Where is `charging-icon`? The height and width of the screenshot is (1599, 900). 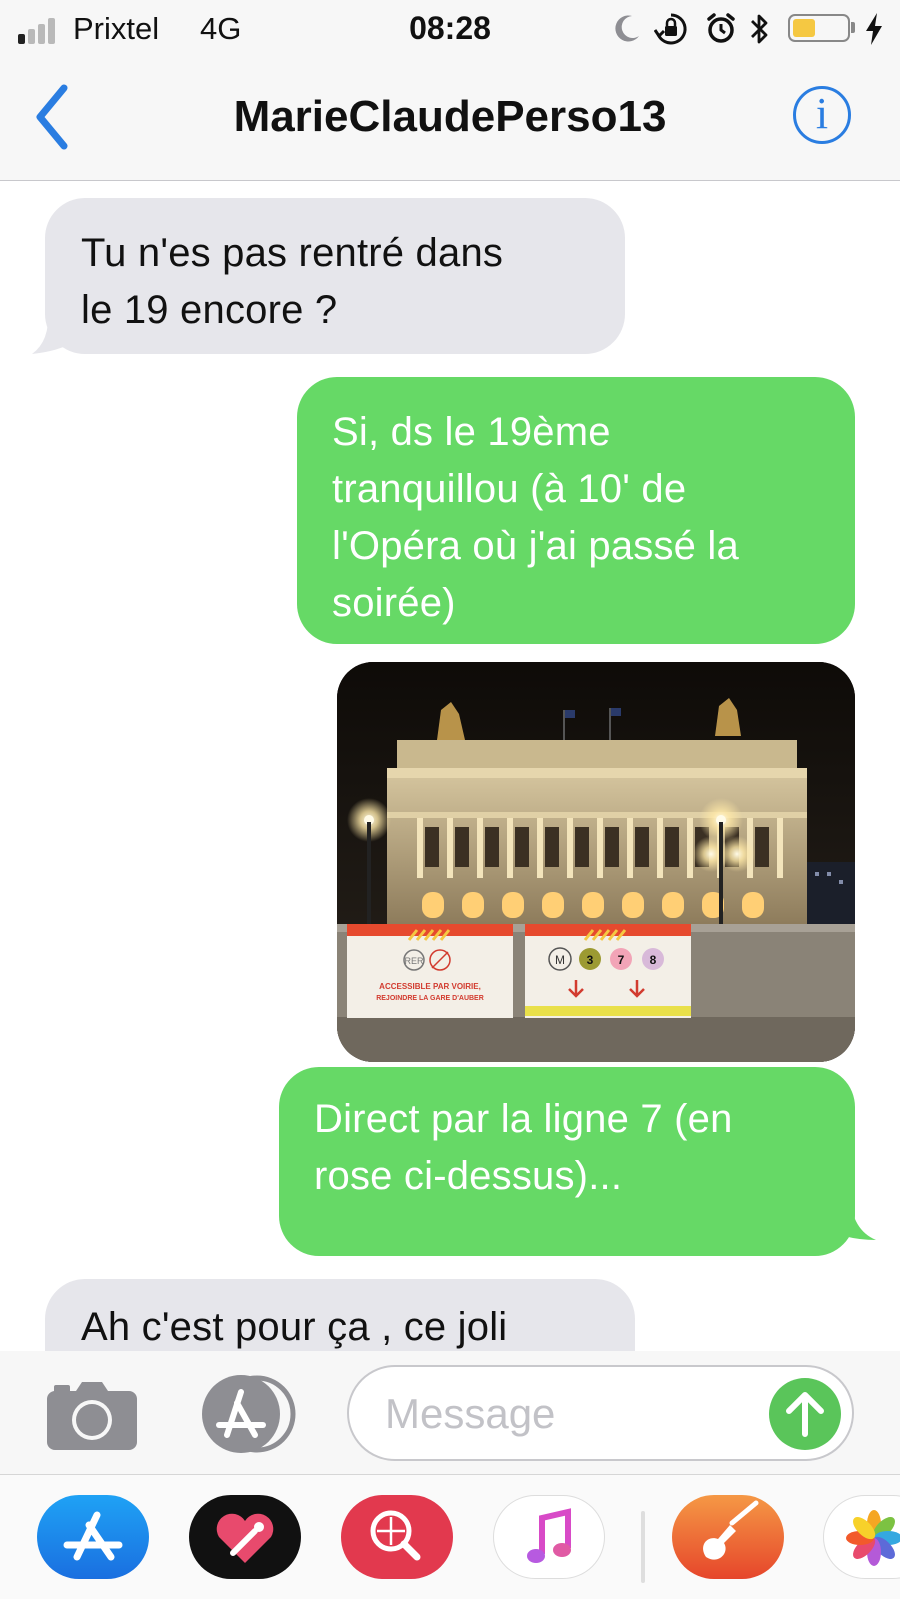
charging-icon is located at coordinates (874, 29).